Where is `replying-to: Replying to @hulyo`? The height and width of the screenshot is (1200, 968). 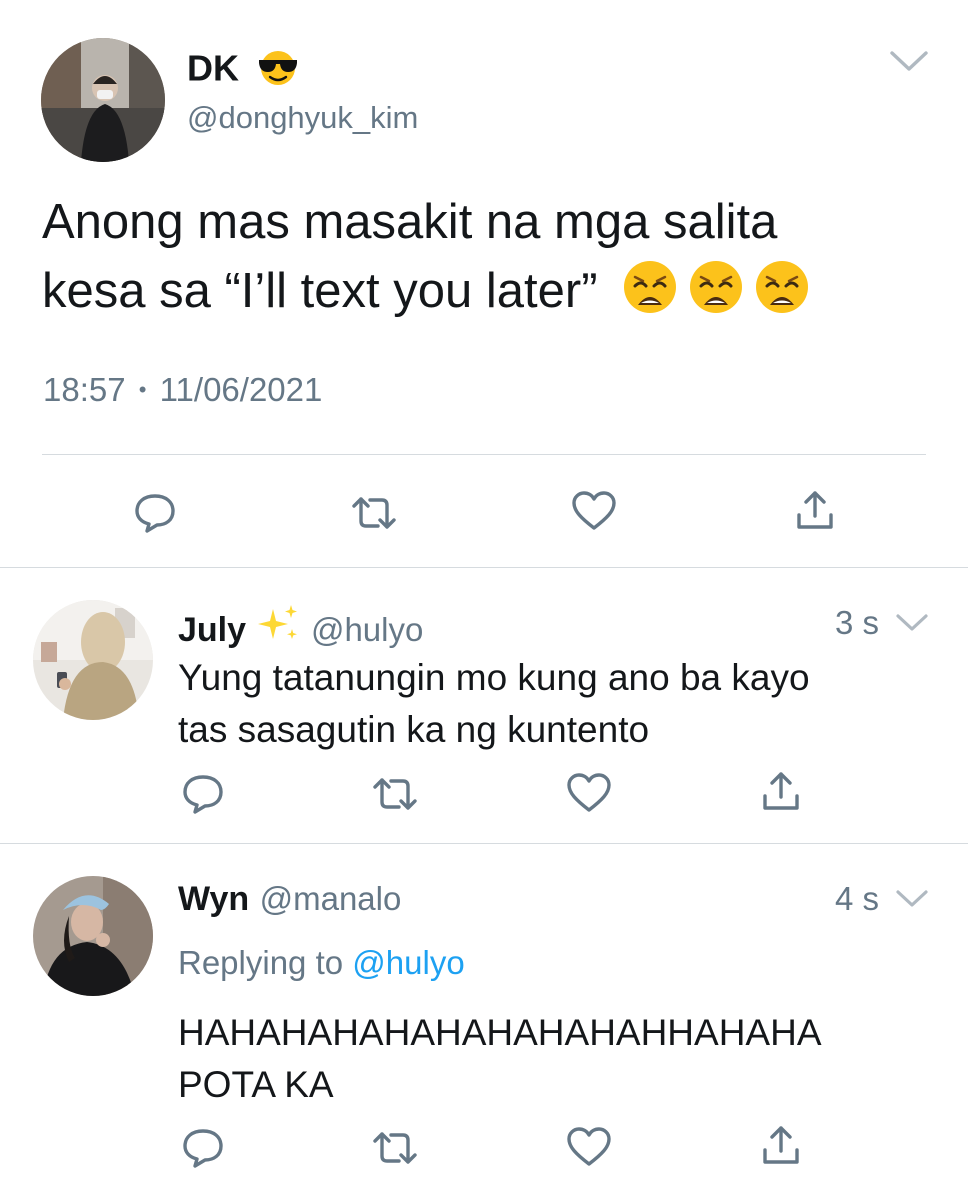
replying-to: Replying to @hulyo is located at coordinates (321, 963).